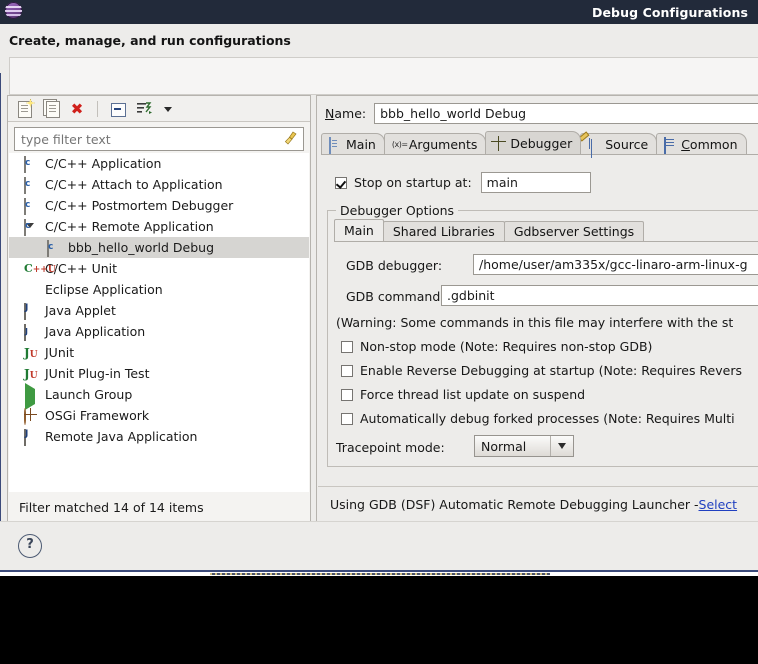 This screenshot has width=758, height=664. Describe the element at coordinates (413, 182) in the screenshot. I see `stop-on-startup-label: Stop on startup at:` at that location.